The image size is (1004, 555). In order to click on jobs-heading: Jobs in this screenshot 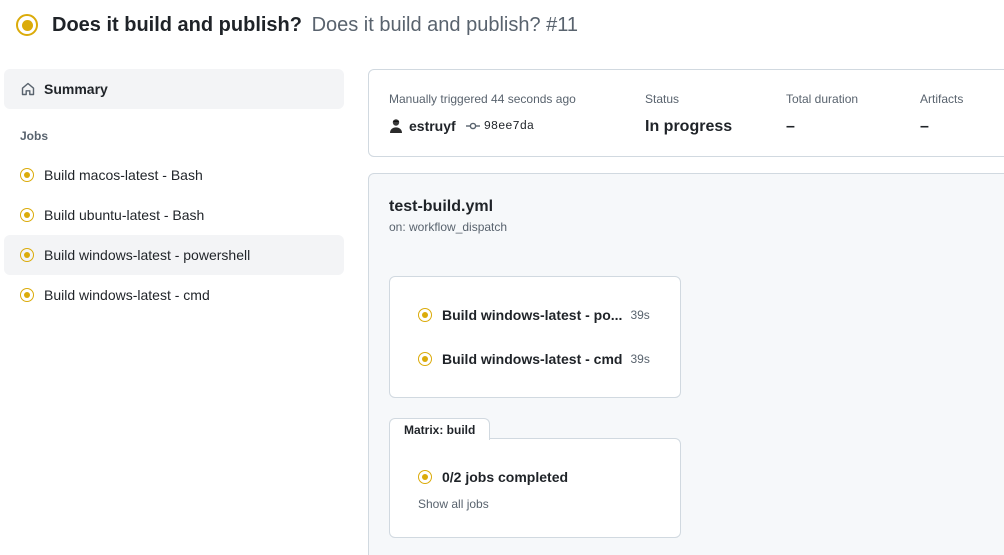, I will do `click(34, 136)`.